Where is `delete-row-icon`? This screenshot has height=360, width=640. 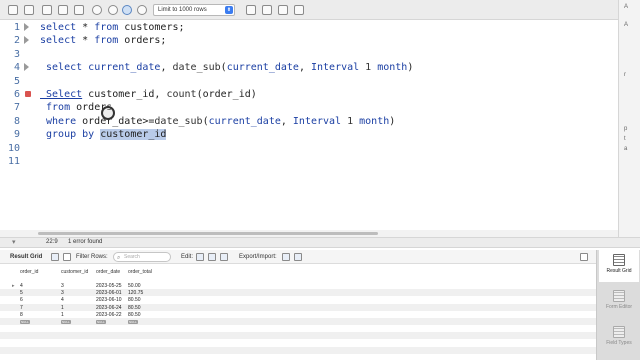
delete-row-icon is located at coordinates (224, 257).